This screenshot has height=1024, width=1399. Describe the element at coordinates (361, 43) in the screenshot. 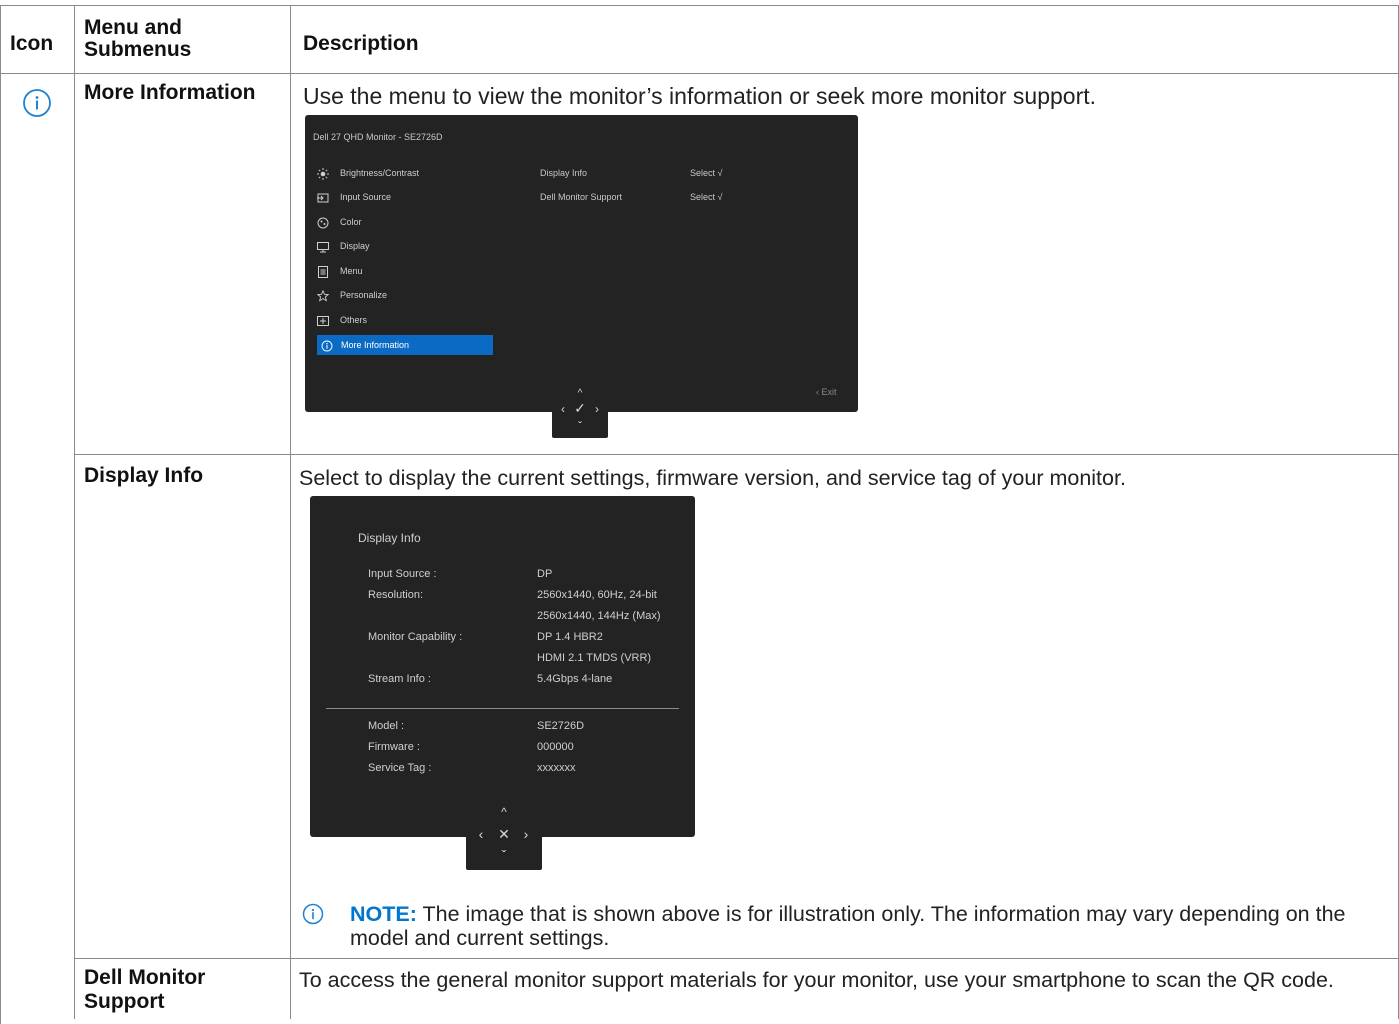

I see `header-description: Description` at that location.